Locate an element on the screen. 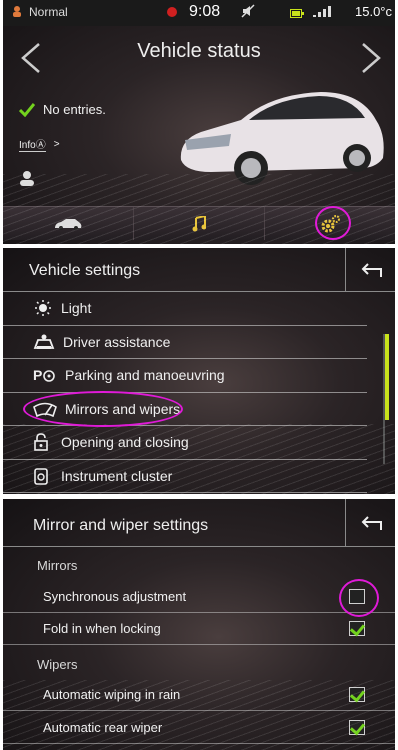  info-button: InfoⒶ > is located at coordinates (39, 144).